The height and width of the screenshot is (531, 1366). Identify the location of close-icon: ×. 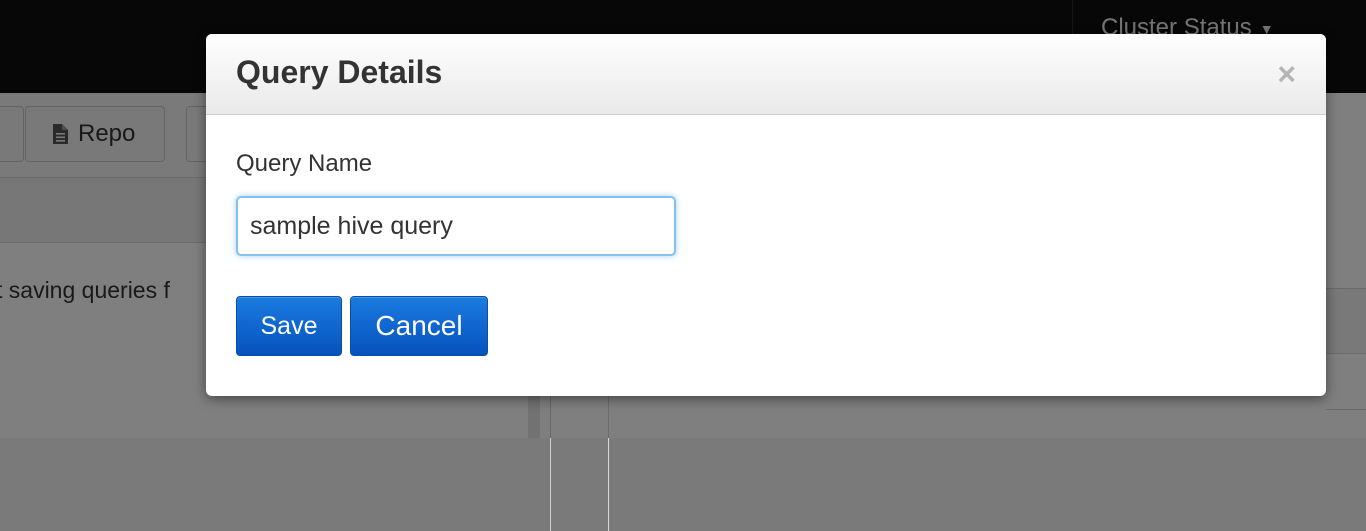
(1286, 74).